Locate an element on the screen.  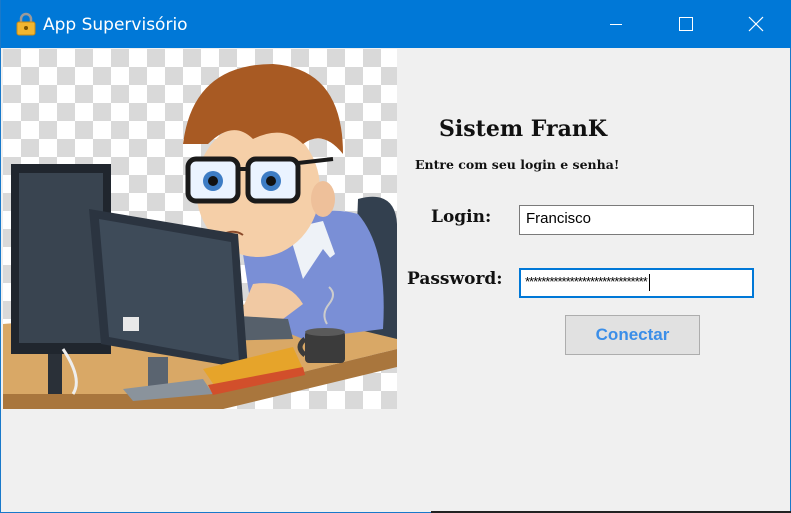
minimize-icon is located at coordinates (616, 24).